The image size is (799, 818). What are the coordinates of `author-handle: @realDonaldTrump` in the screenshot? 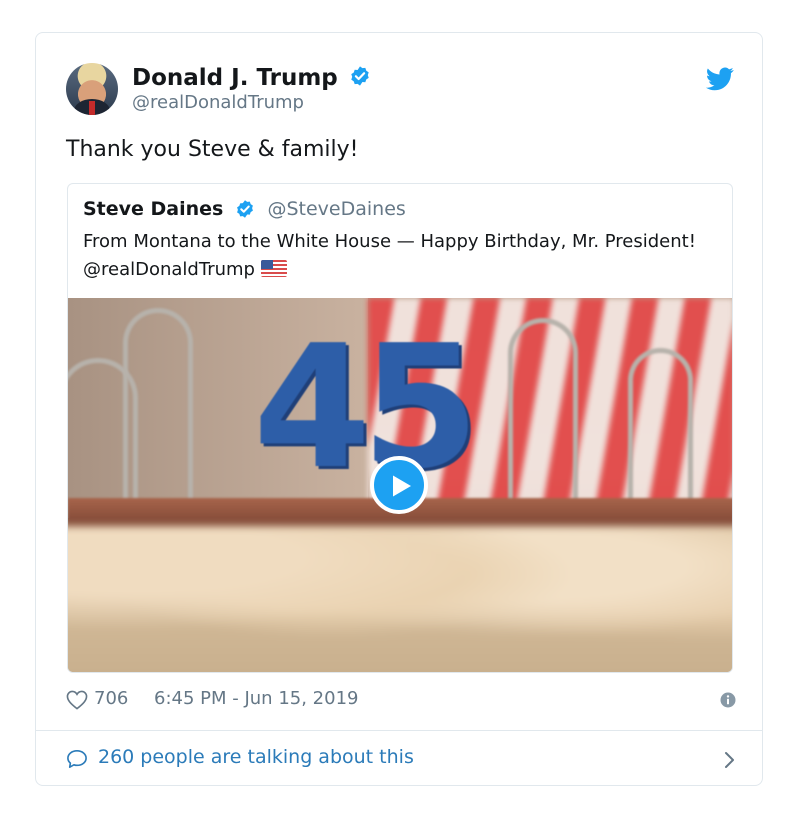 It's located at (251, 102).